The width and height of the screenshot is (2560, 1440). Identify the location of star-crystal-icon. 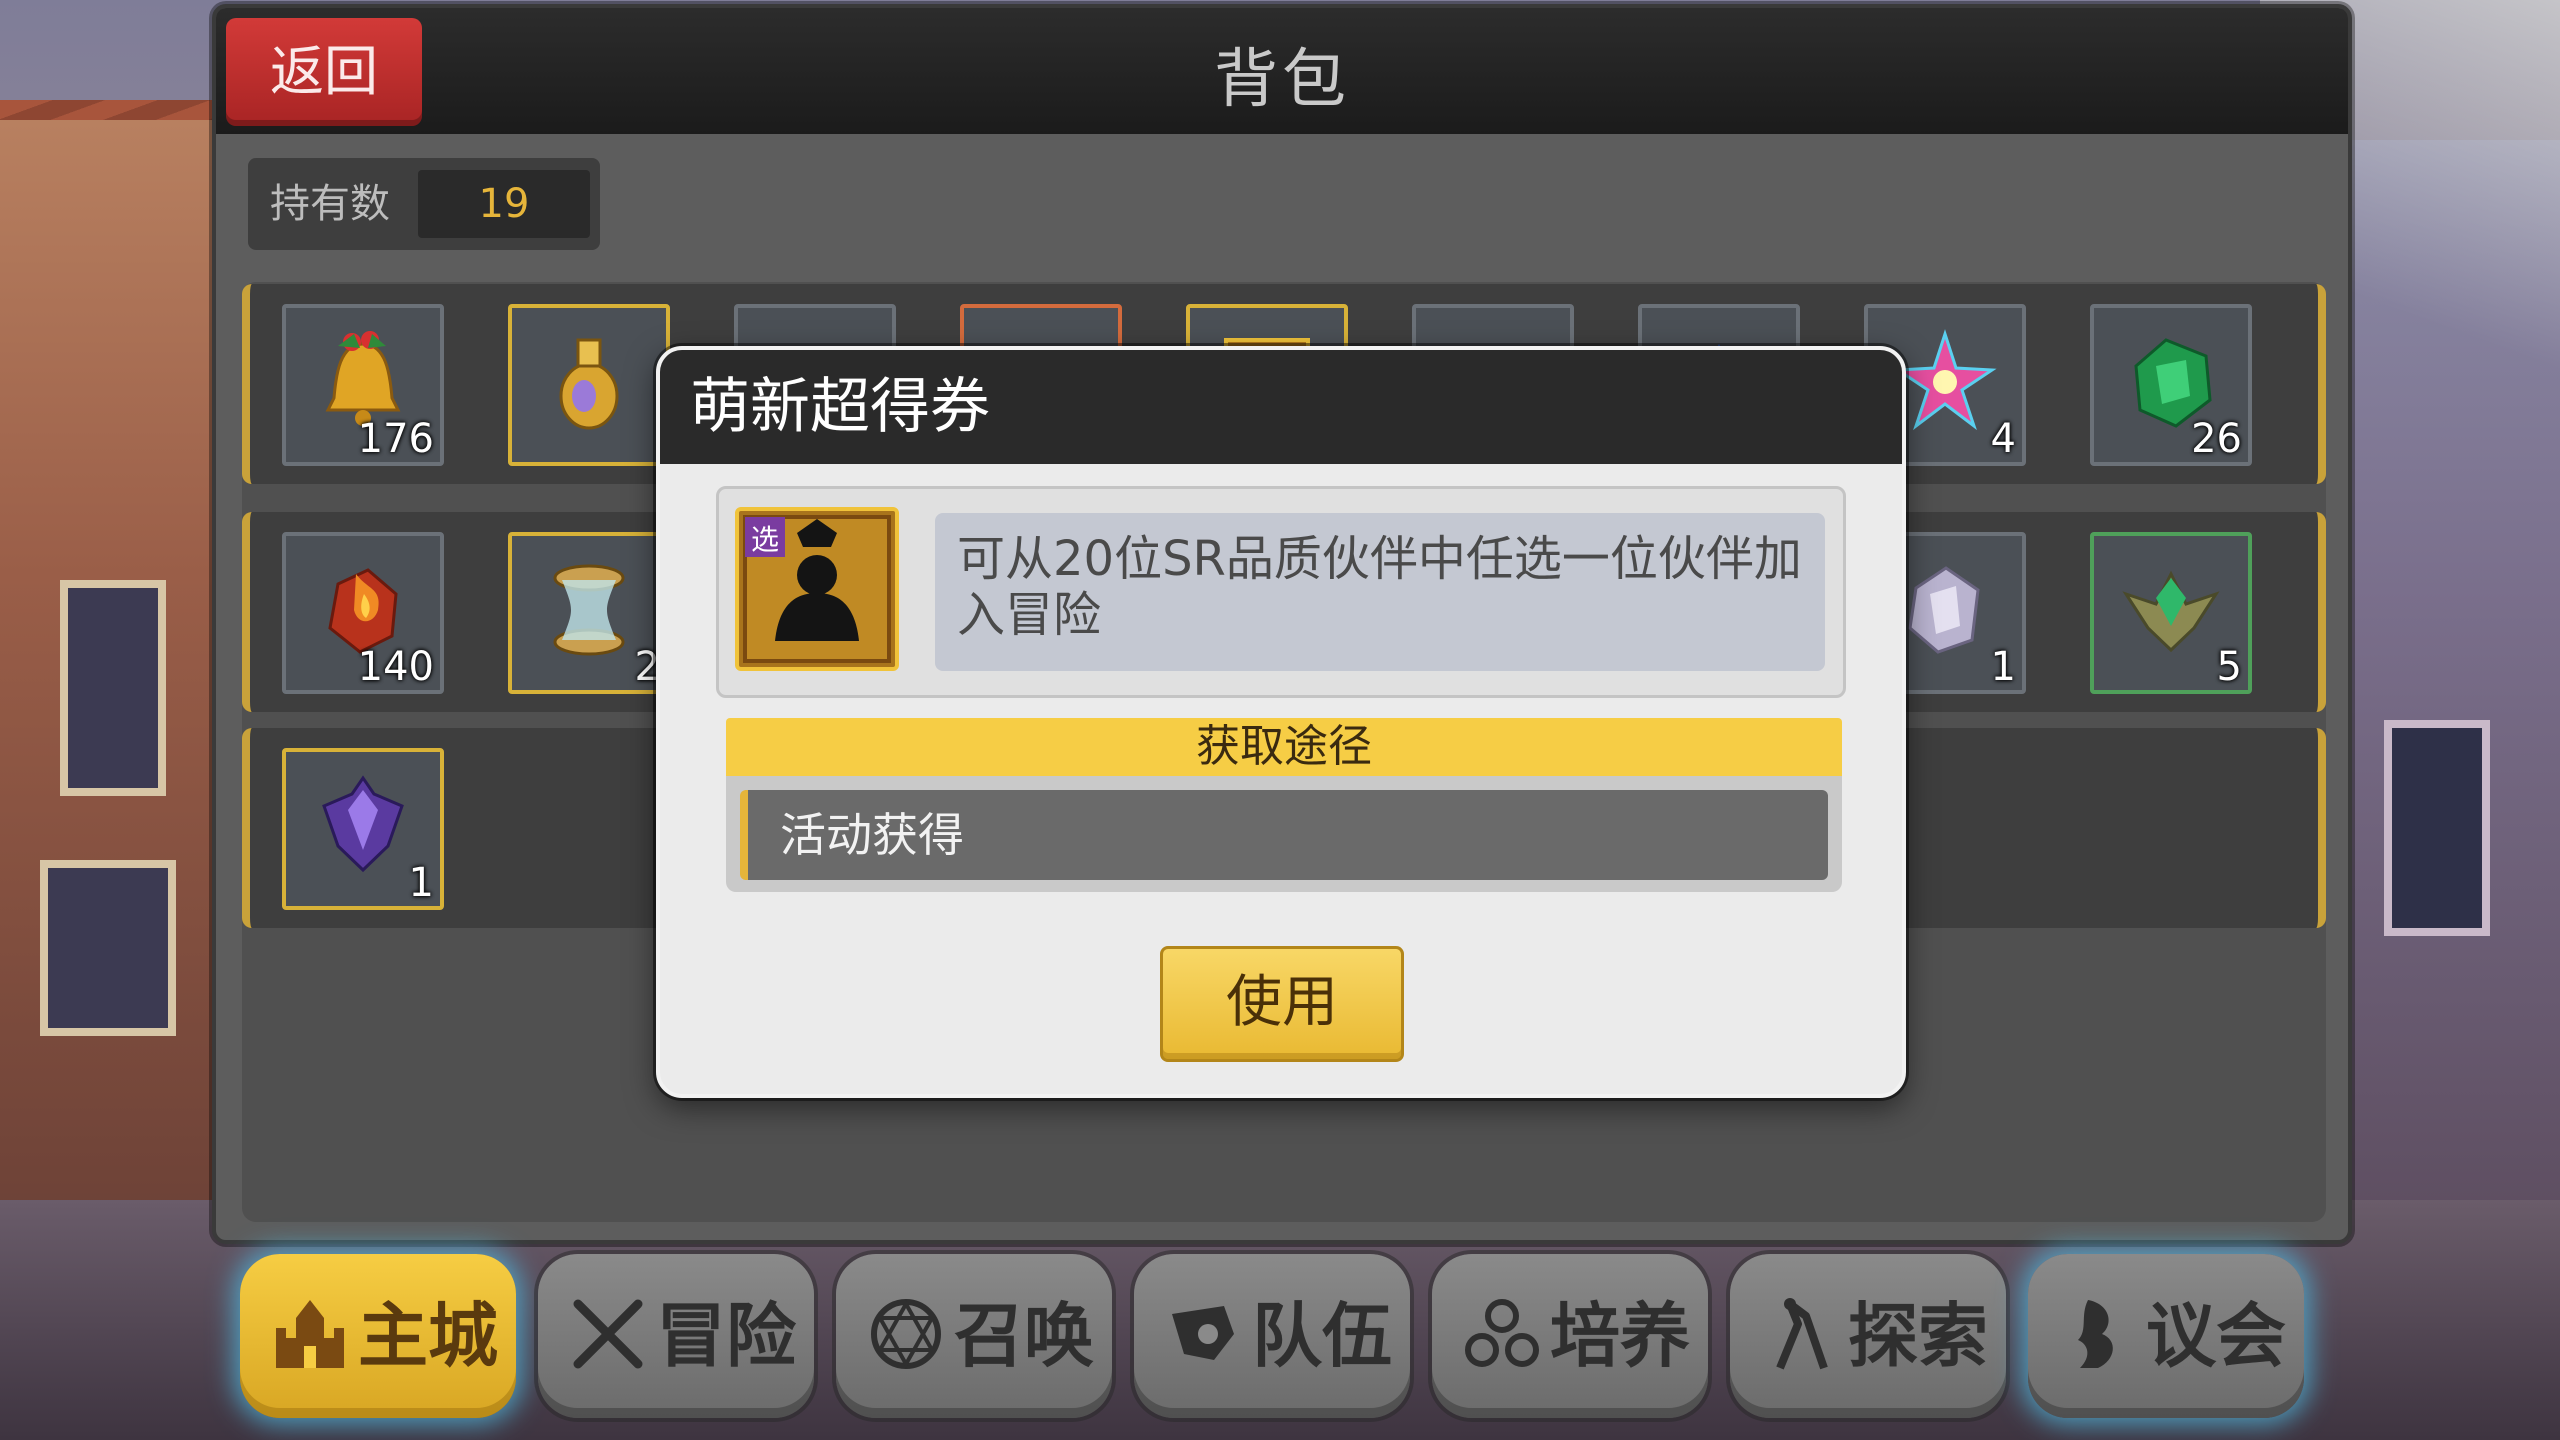
(1945, 380).